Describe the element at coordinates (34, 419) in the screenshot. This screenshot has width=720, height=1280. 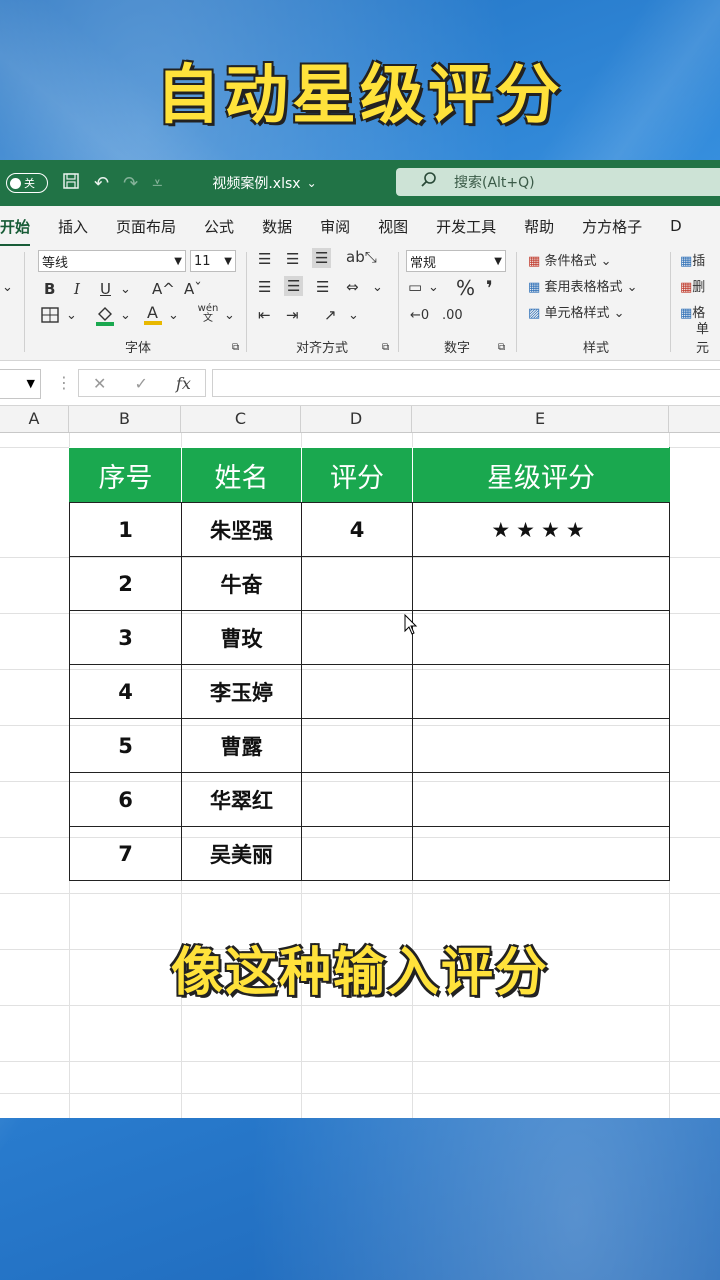
I see `column-header-a: A` at that location.